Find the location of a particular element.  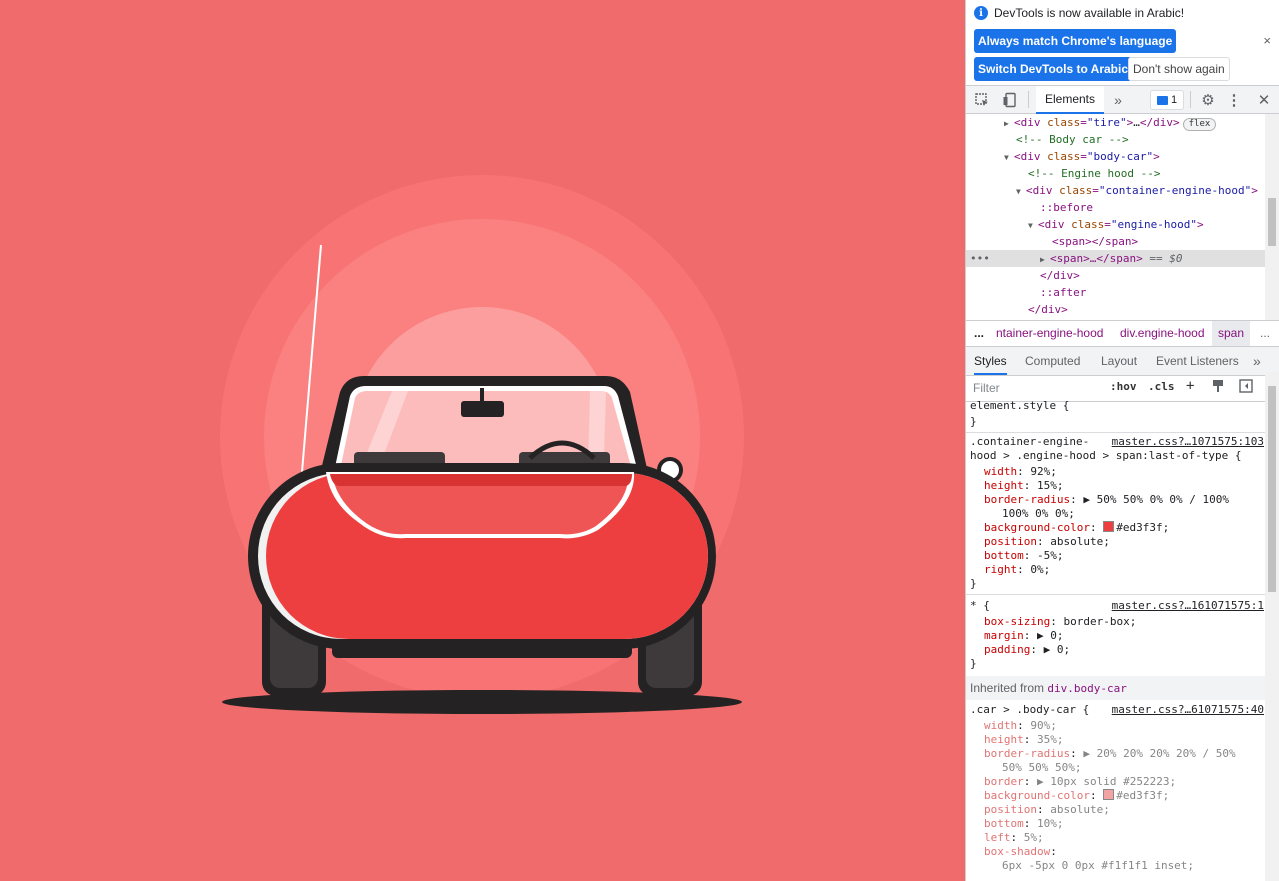

css-value-continuation: 50% 50% 50%; is located at coordinates (1118, 768).